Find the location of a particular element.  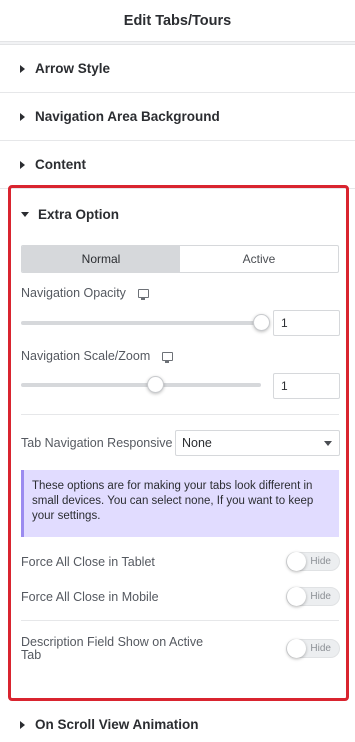

section-label: On Scroll View Animation is located at coordinates (117, 724).